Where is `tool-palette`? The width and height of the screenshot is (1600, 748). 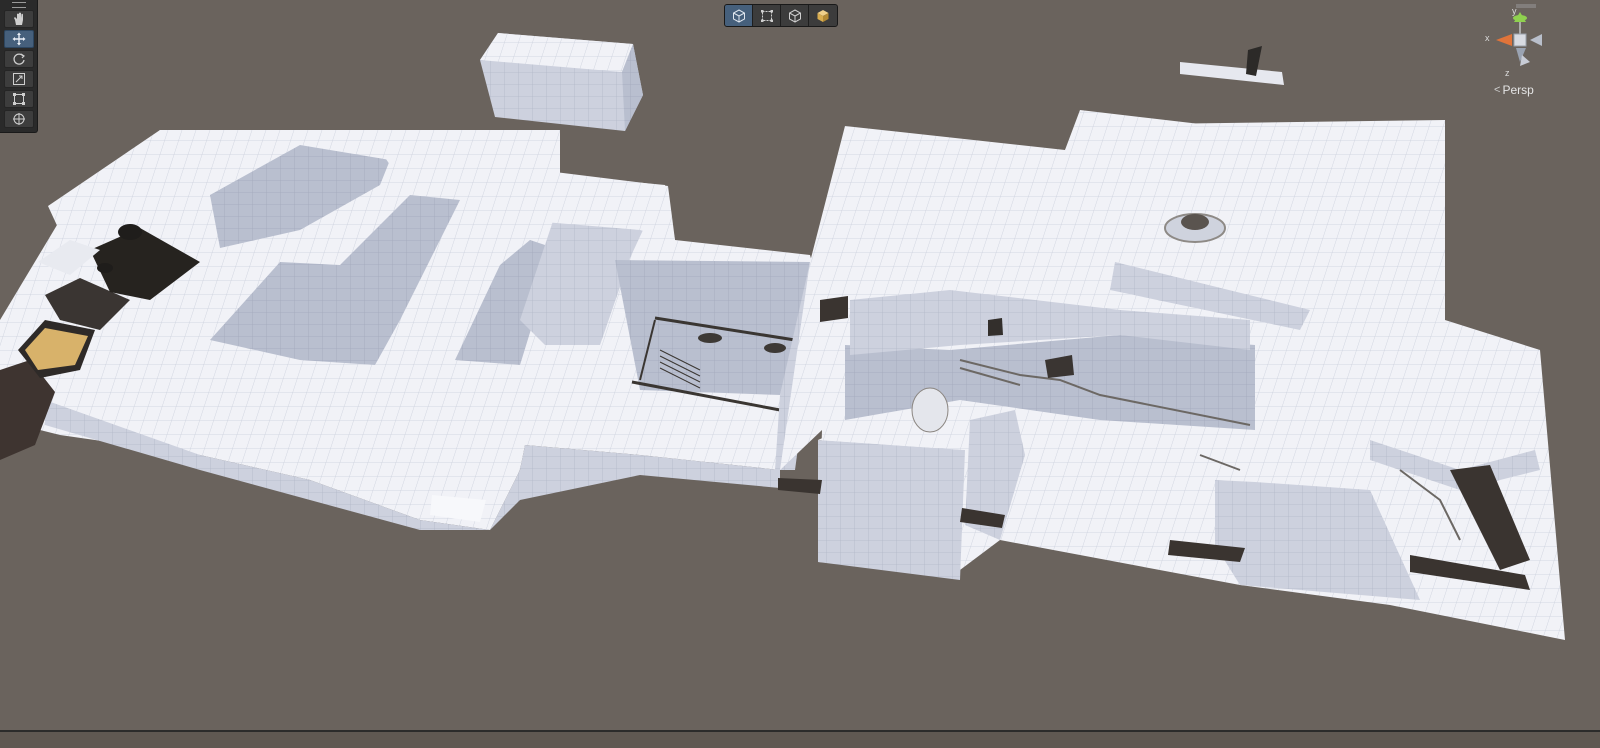 tool-palette is located at coordinates (19, 66).